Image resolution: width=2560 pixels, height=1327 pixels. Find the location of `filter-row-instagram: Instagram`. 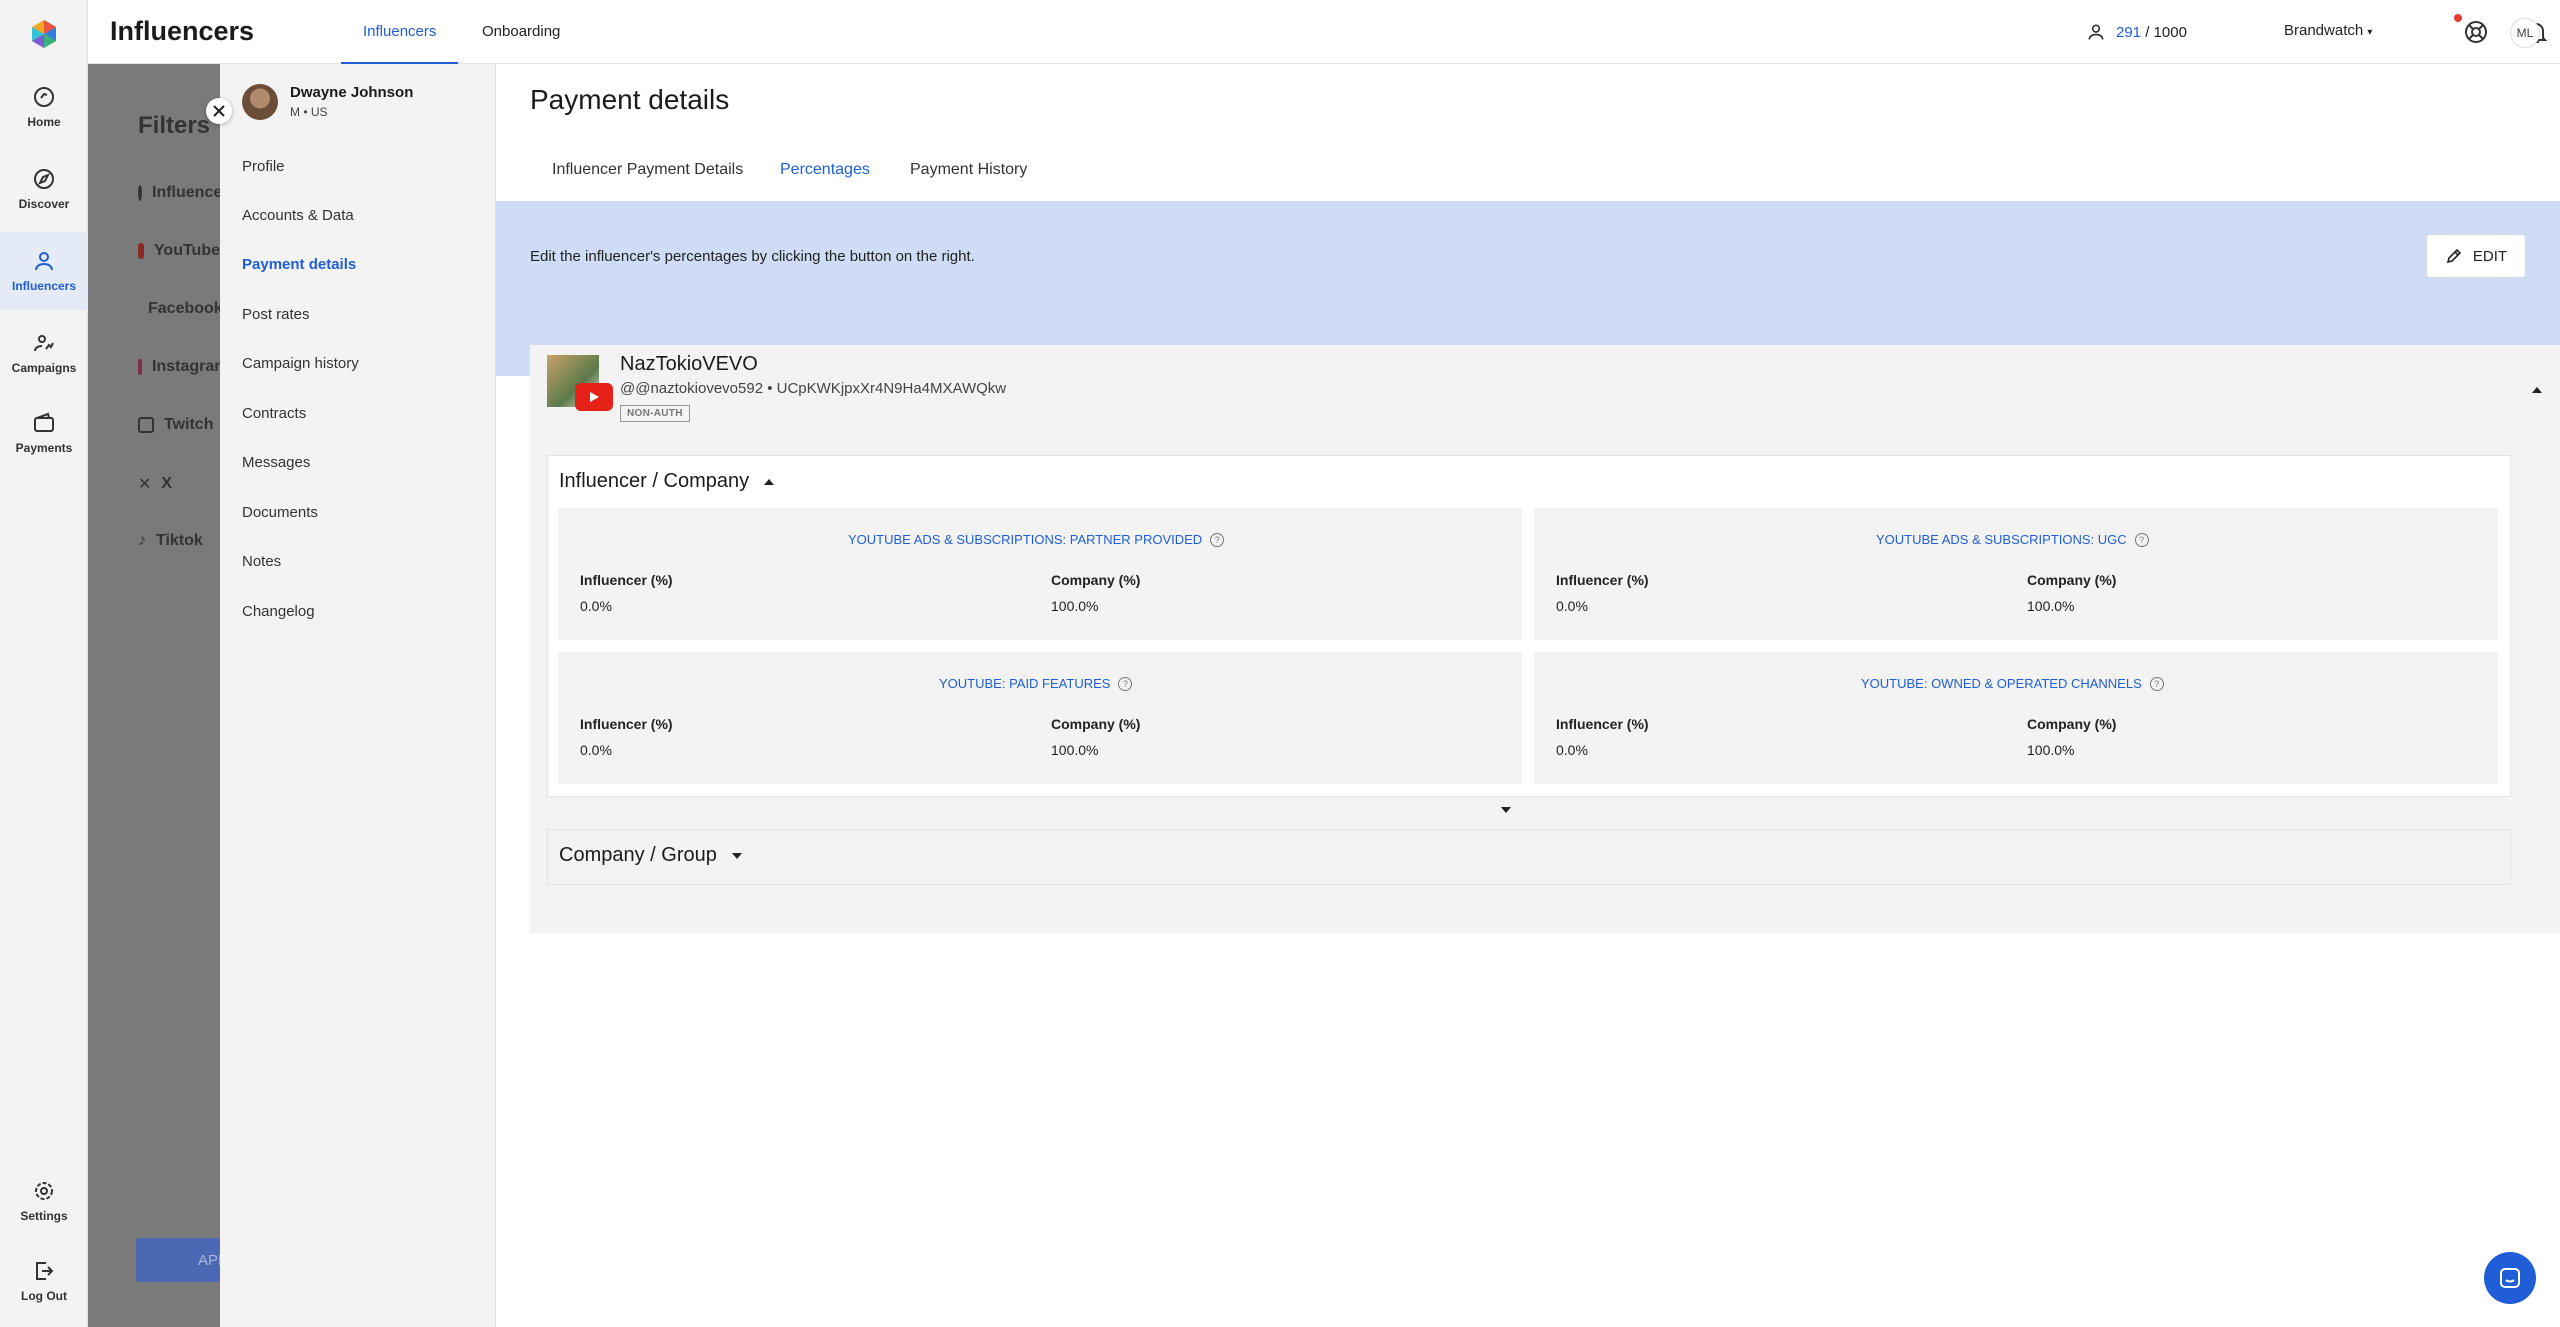

filter-row-instagram: Instagram is located at coordinates (179, 367).